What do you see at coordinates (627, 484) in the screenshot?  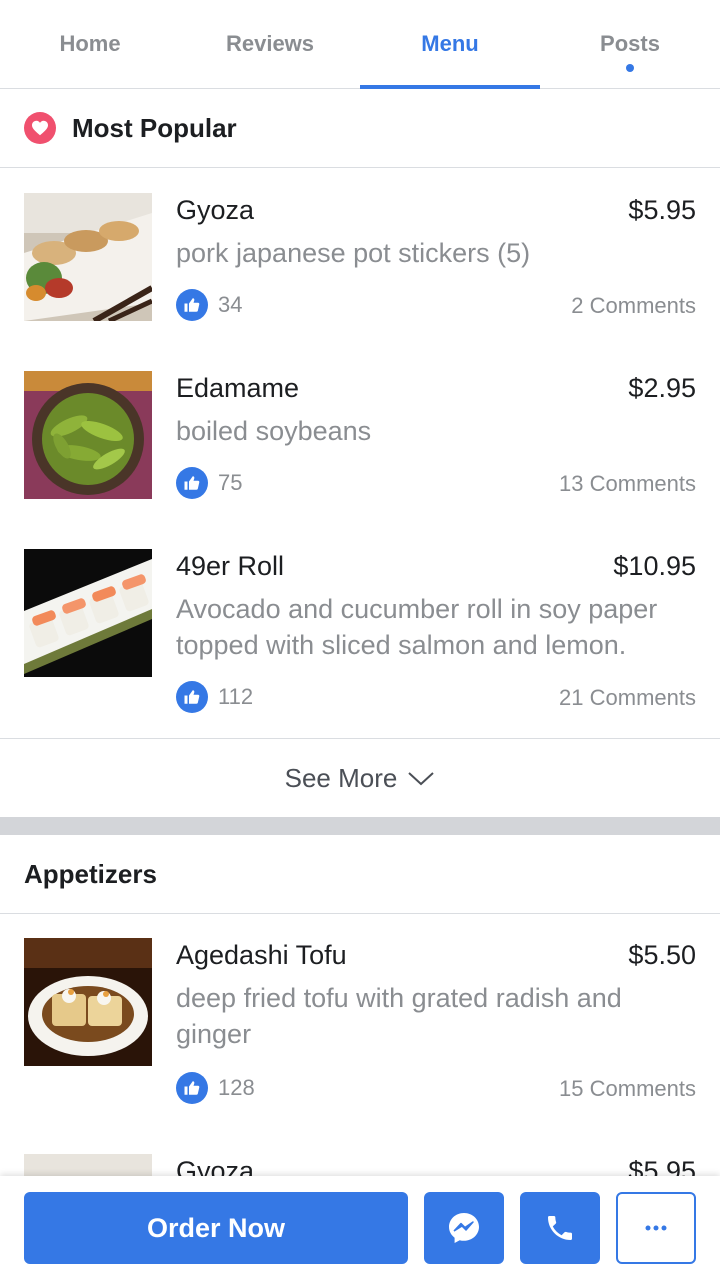 I see `comments-link: 13 Comments` at bounding box center [627, 484].